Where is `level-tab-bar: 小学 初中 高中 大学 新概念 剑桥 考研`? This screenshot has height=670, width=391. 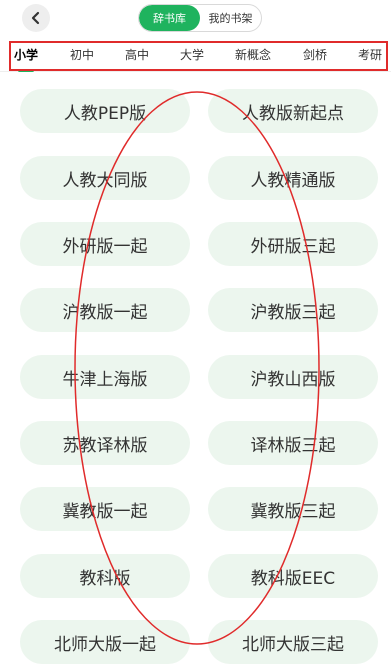
level-tab-bar: 小学 初中 高中 大学 新概念 剑桥 考研 is located at coordinates (195, 55).